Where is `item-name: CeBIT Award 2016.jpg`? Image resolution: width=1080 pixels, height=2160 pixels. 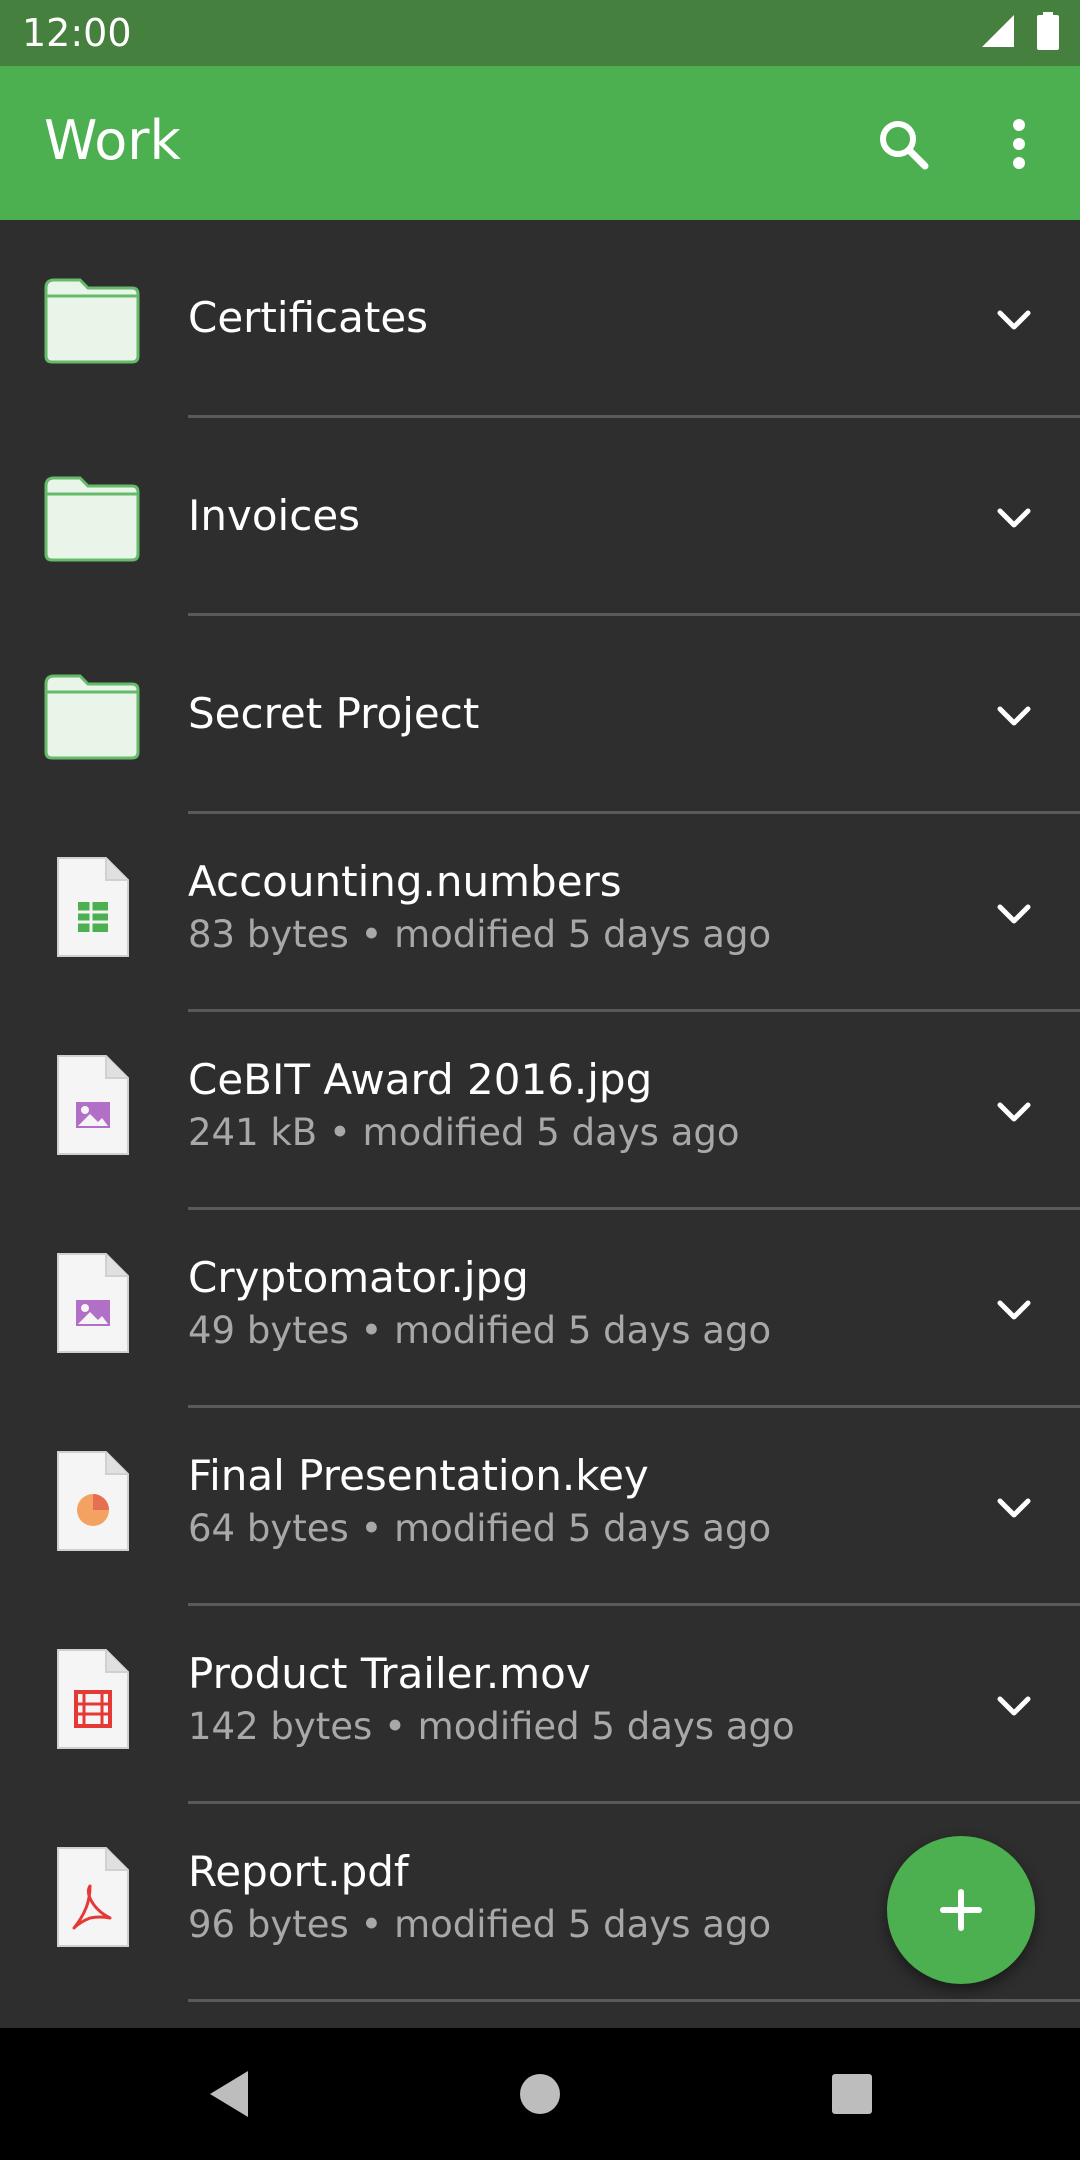
item-name: CeBIT Award 2016.jpg is located at coordinates (420, 1079).